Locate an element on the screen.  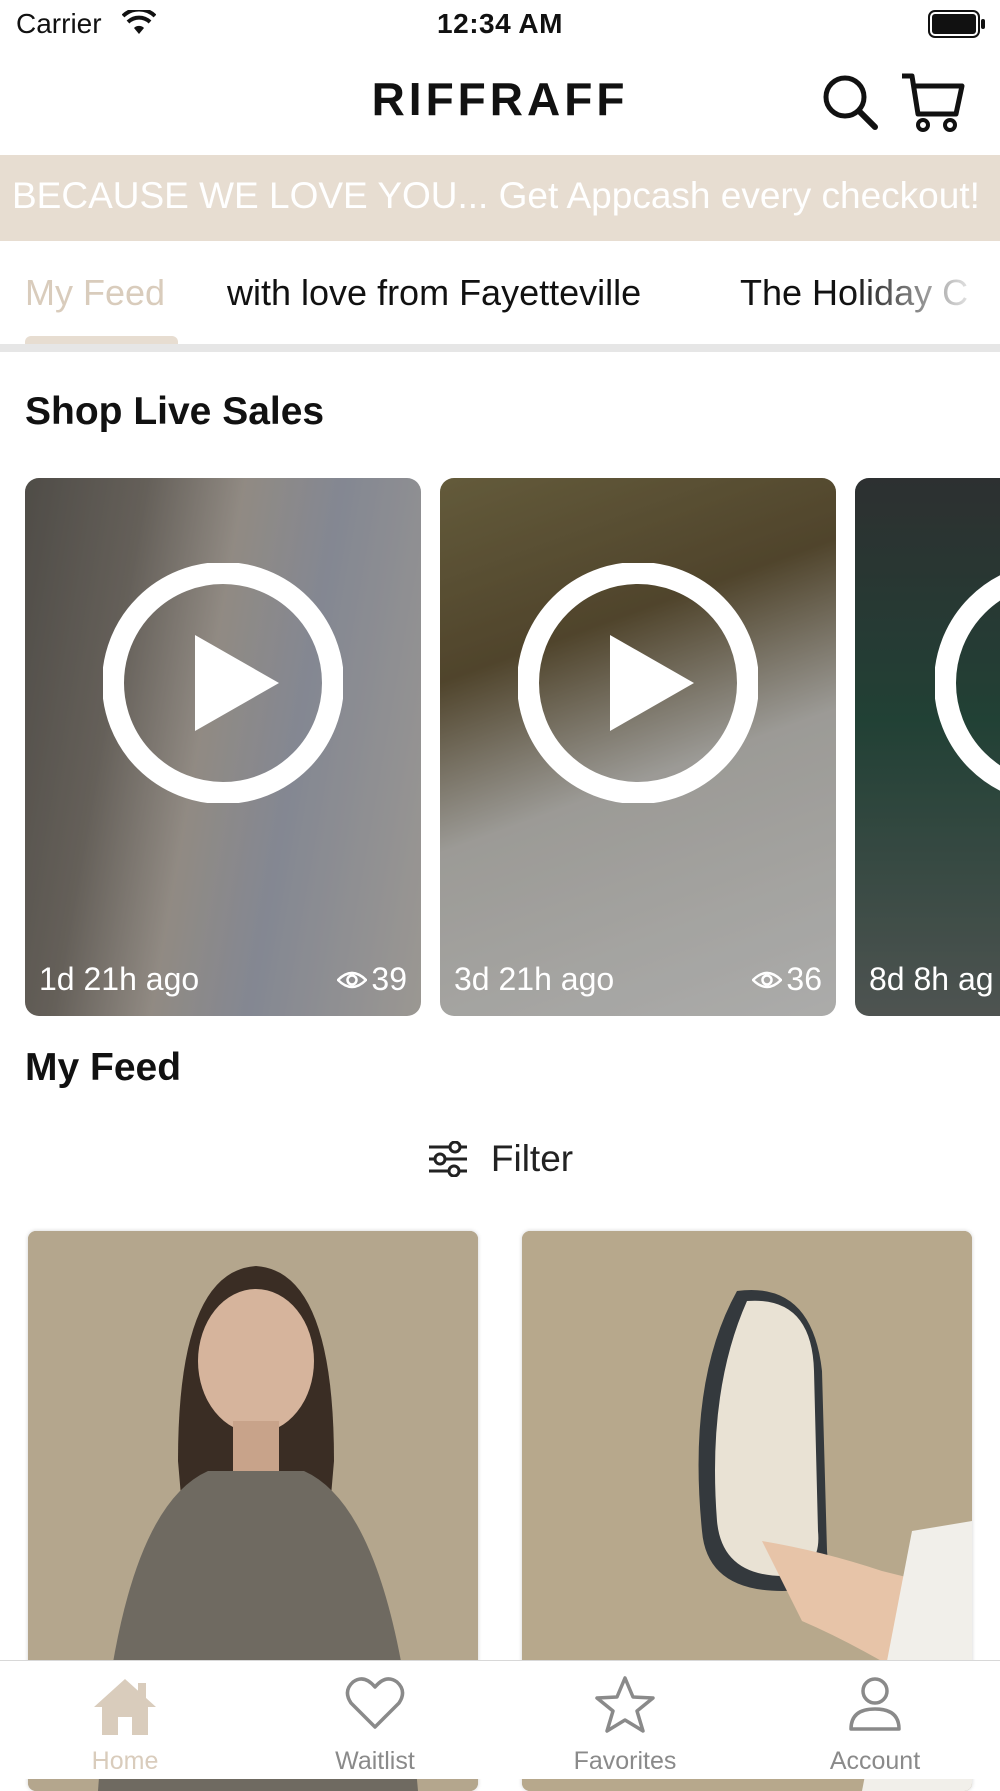
live-sale-time: 8d 8h ag is located at coordinates (931, 979).